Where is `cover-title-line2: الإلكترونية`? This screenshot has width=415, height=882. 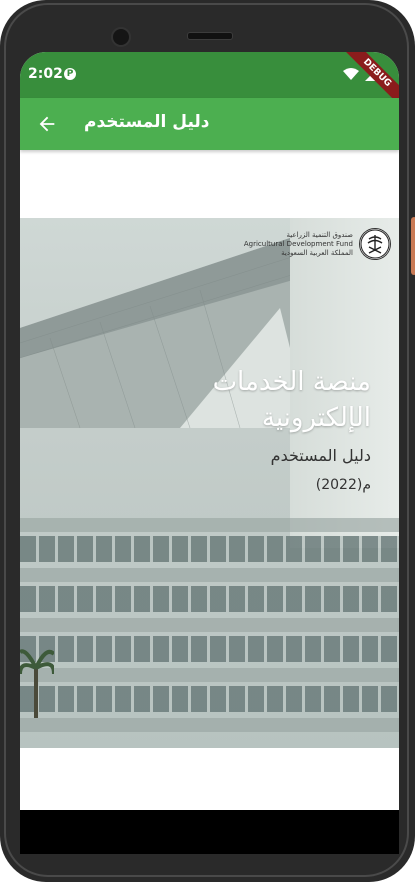
cover-title-line2: الإلكترونية is located at coordinates (316, 418).